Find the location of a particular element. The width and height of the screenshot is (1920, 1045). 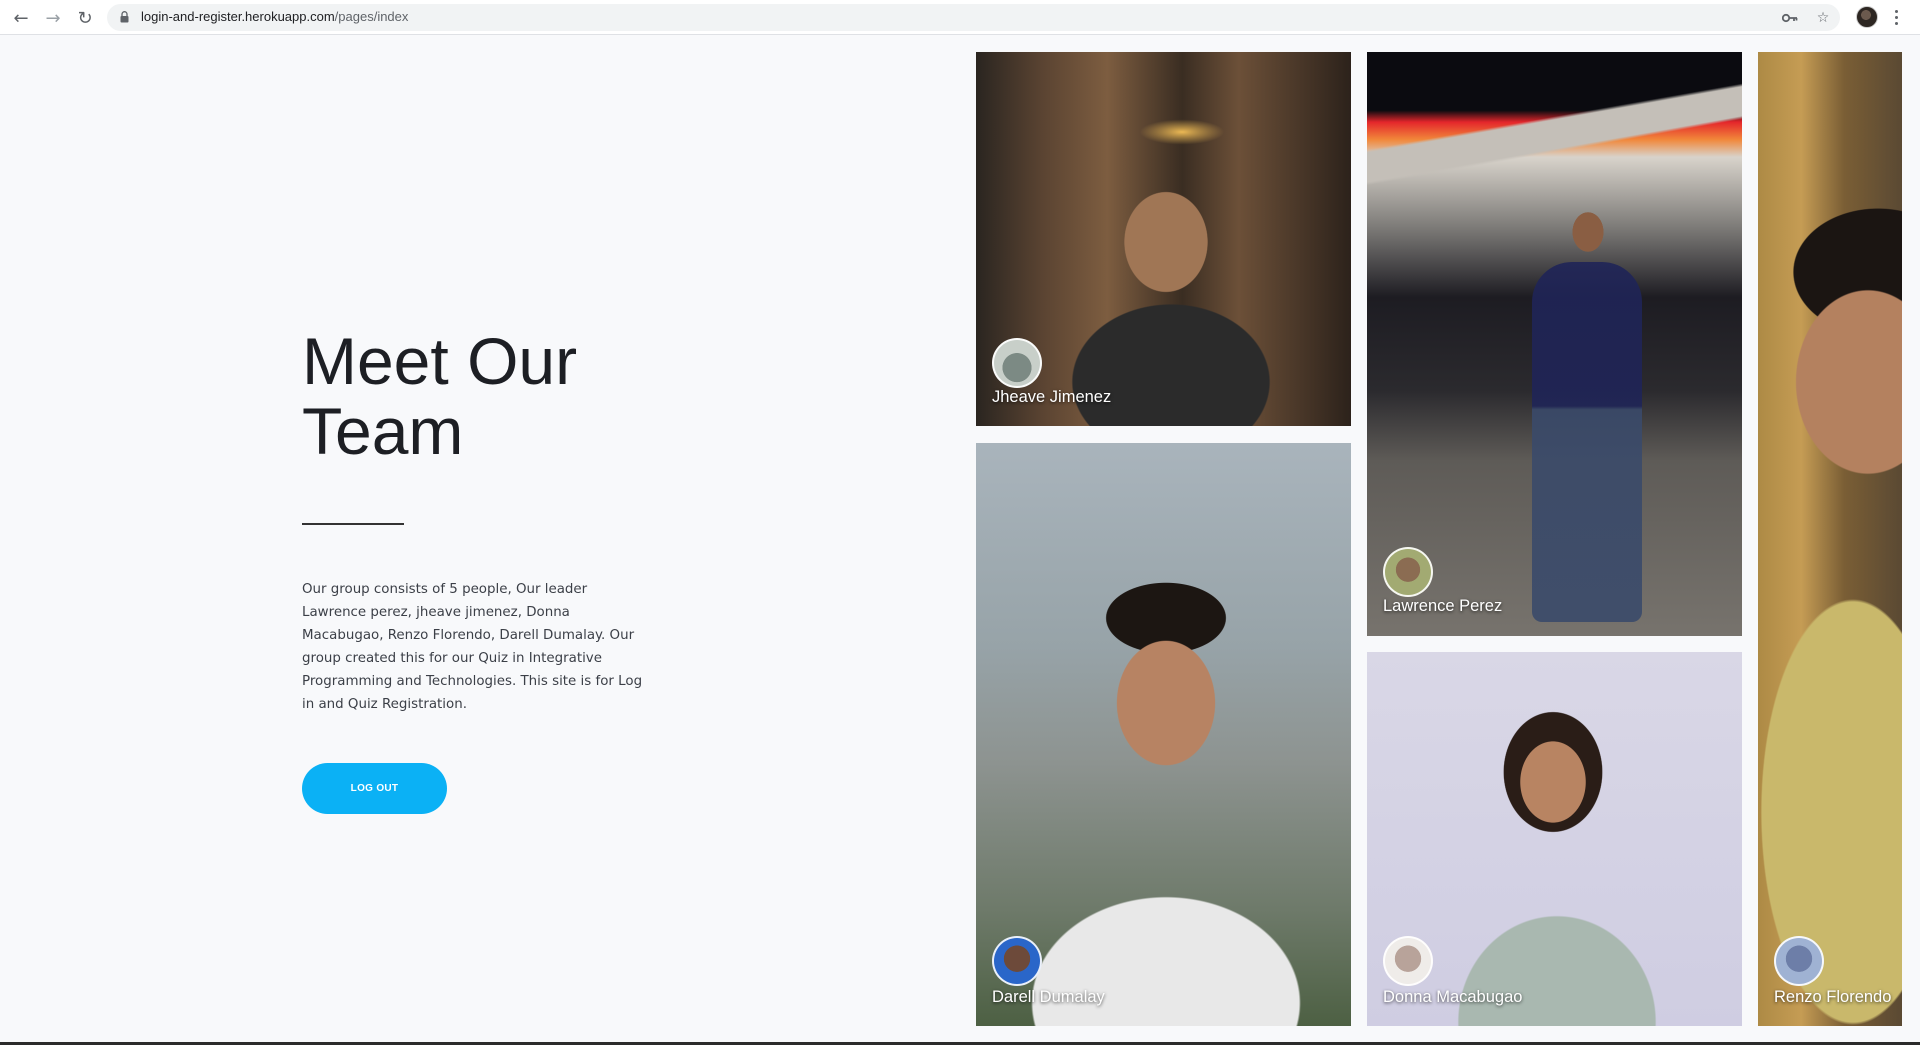

team-card-renzo: Renzo Florendo is located at coordinates (1830, 539).